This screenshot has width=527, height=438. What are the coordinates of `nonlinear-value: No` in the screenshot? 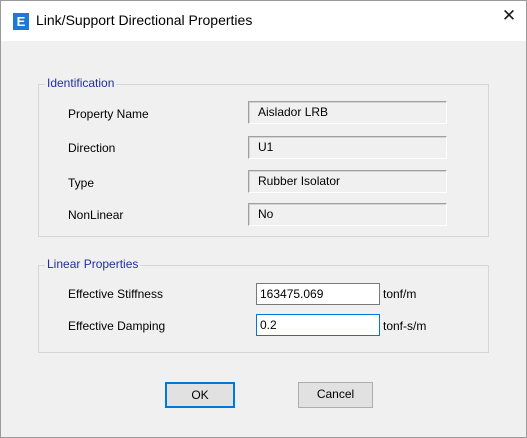 It's located at (347, 214).